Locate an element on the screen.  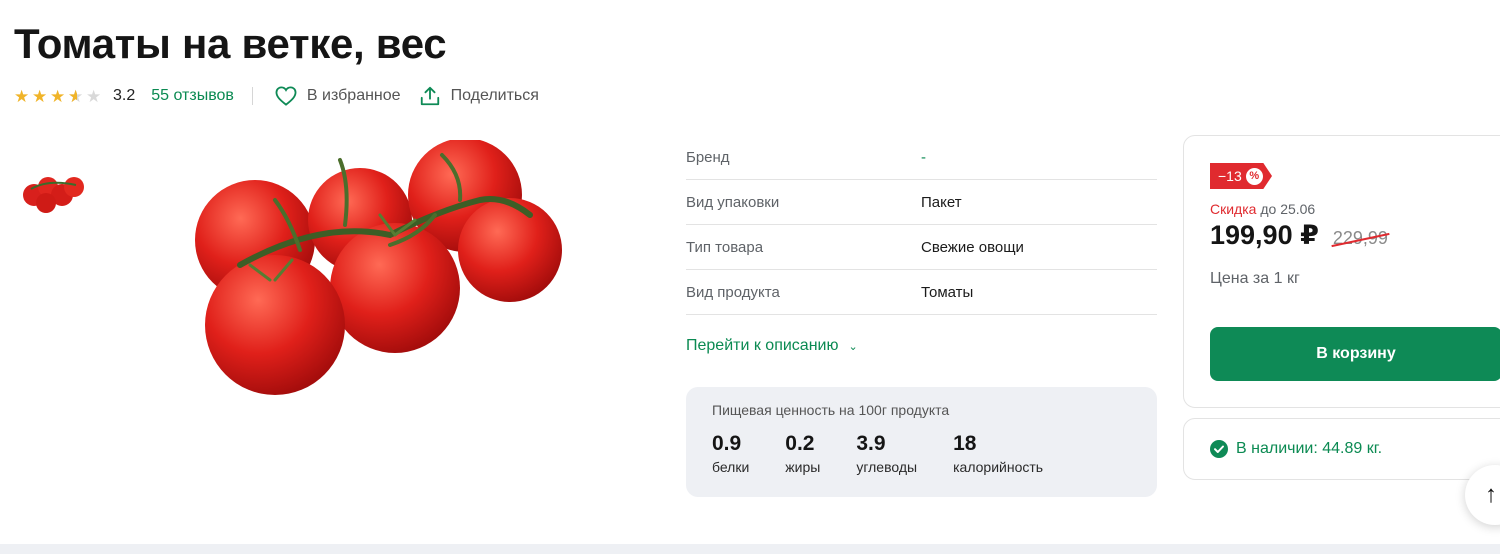
nutrition-item: 0.9 белки is located at coordinates (730, 453).